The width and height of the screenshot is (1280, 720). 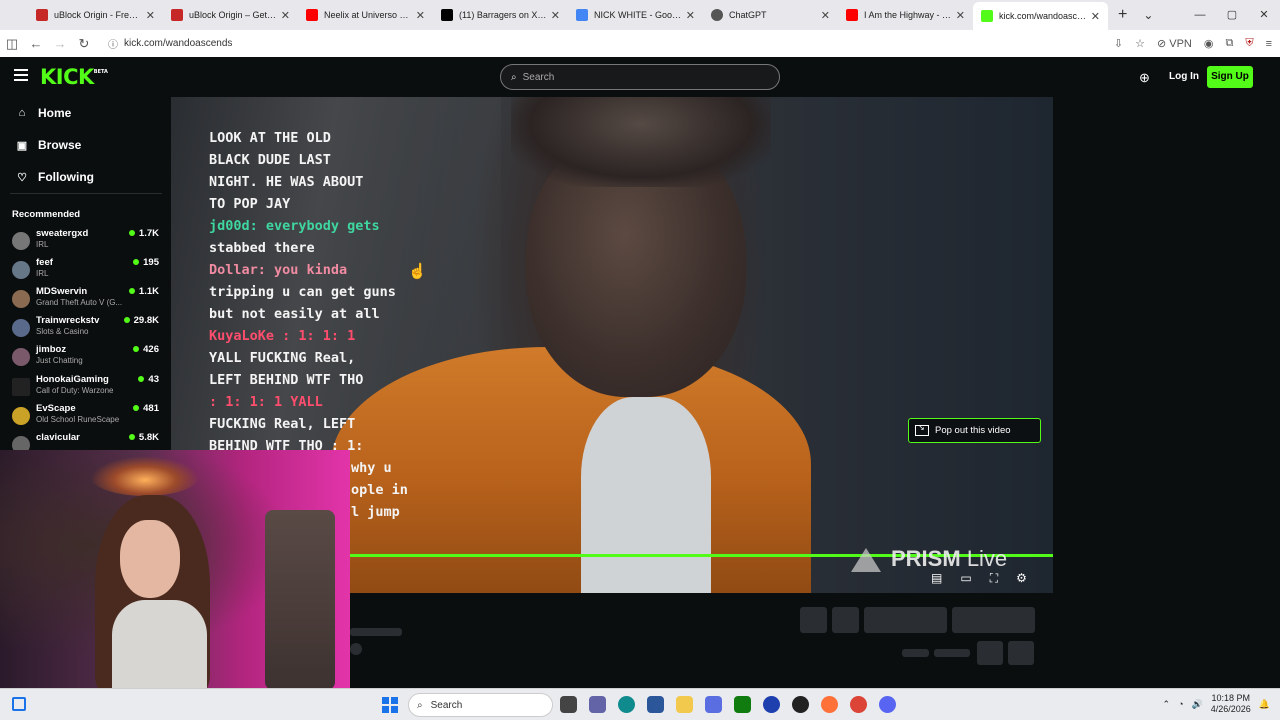 I want to click on webcam-cat-tree, so click(x=300, y=599).